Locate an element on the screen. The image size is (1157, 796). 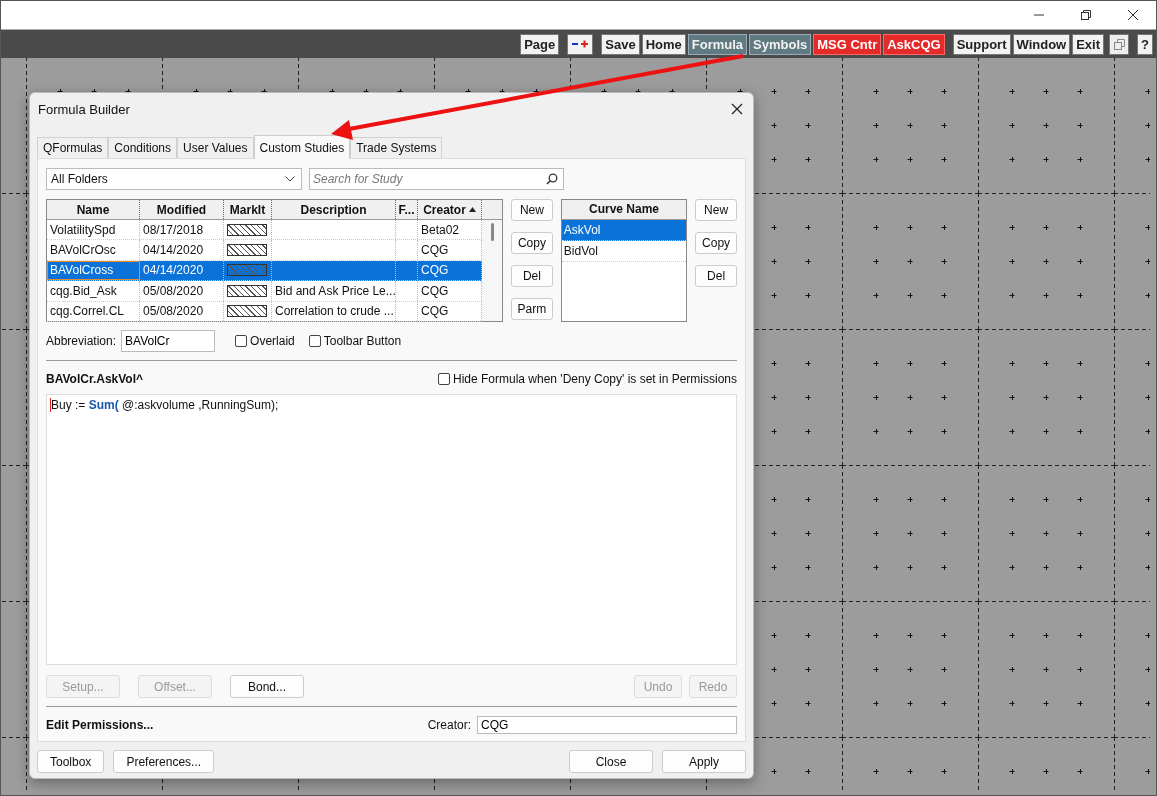
search-icon is located at coordinates (552, 179).